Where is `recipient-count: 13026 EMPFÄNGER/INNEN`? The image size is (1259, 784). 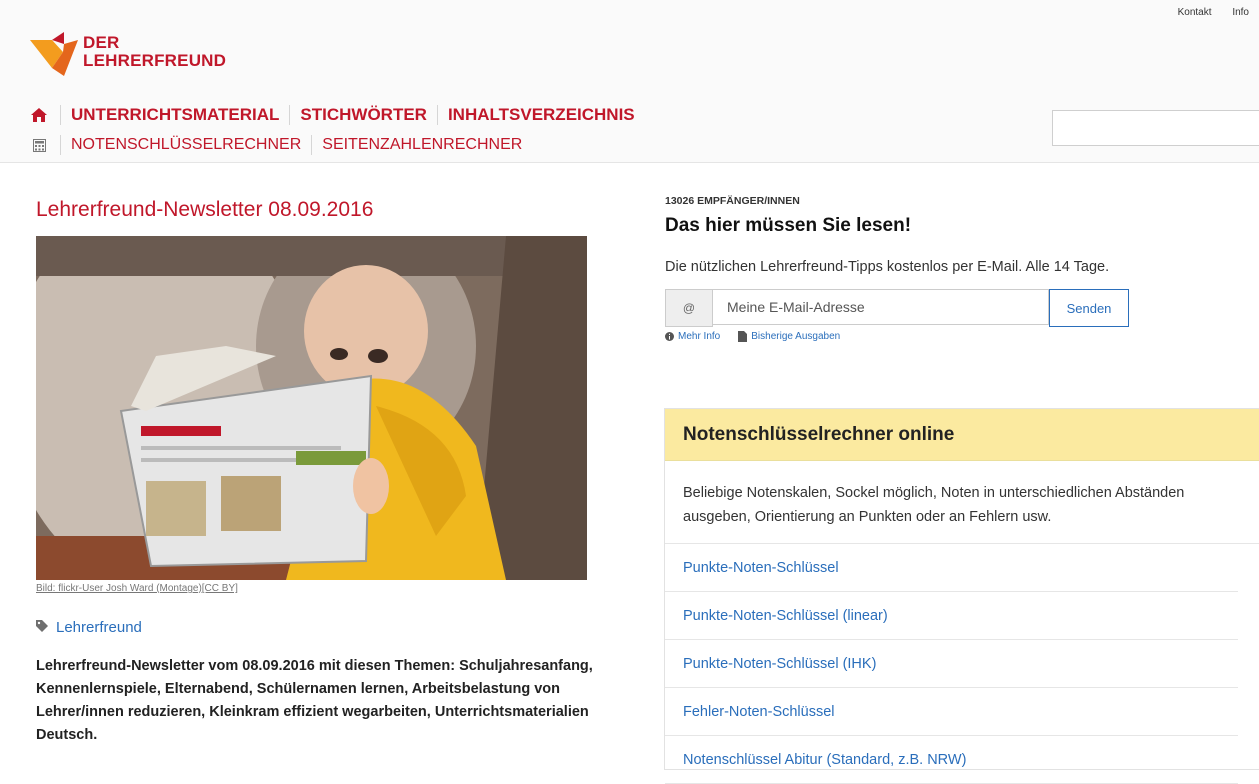
recipient-count: 13026 EMPFÄNGER/INNEN is located at coordinates (732, 201).